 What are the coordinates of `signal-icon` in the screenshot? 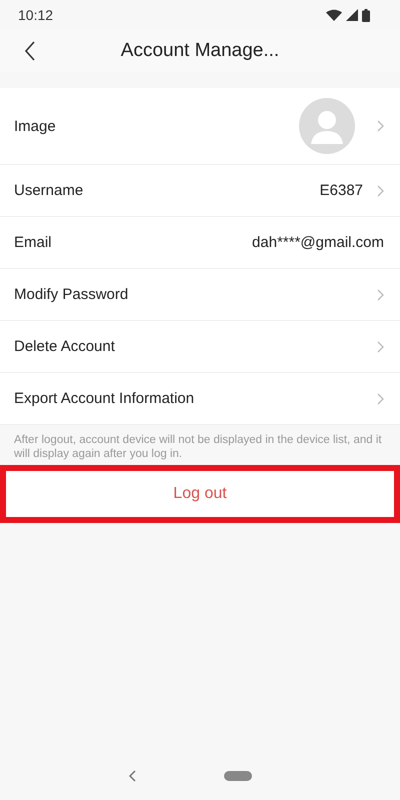 It's located at (352, 15).